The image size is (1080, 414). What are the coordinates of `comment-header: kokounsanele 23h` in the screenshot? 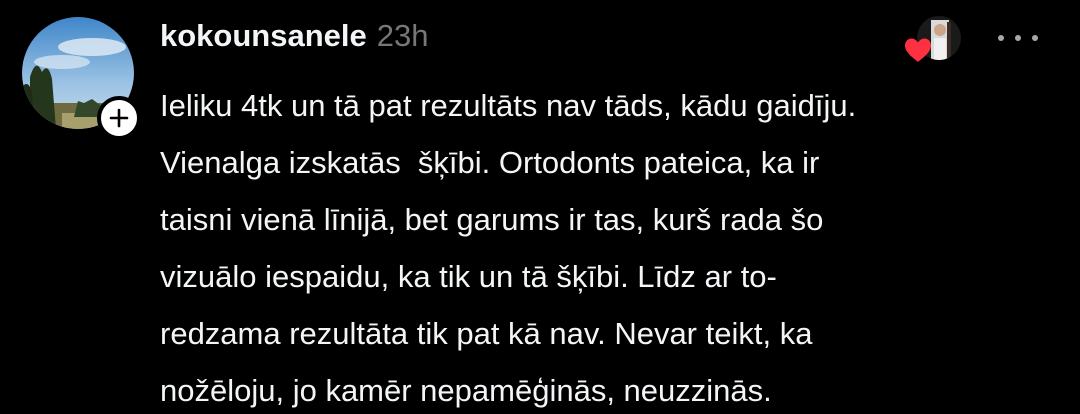 It's located at (294, 40).